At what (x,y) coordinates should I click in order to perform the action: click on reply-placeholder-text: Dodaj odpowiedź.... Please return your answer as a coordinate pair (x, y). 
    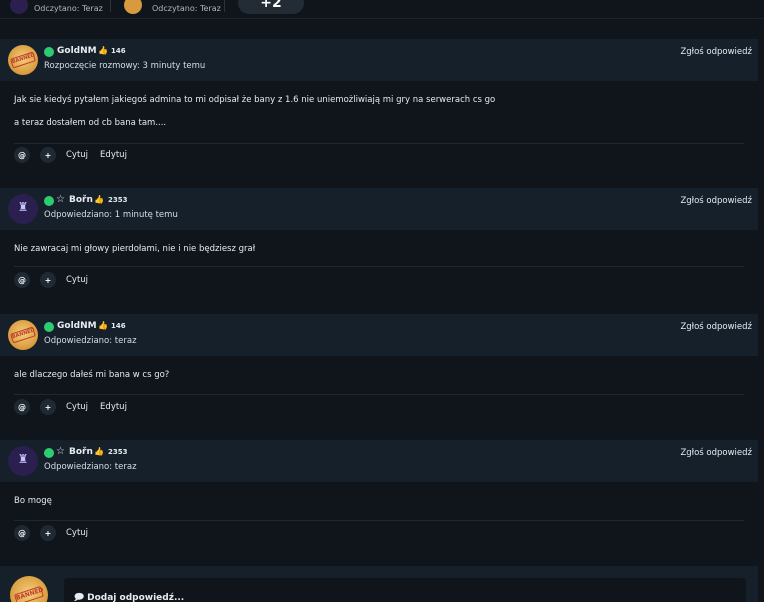
    Looking at the image, I should click on (136, 597).